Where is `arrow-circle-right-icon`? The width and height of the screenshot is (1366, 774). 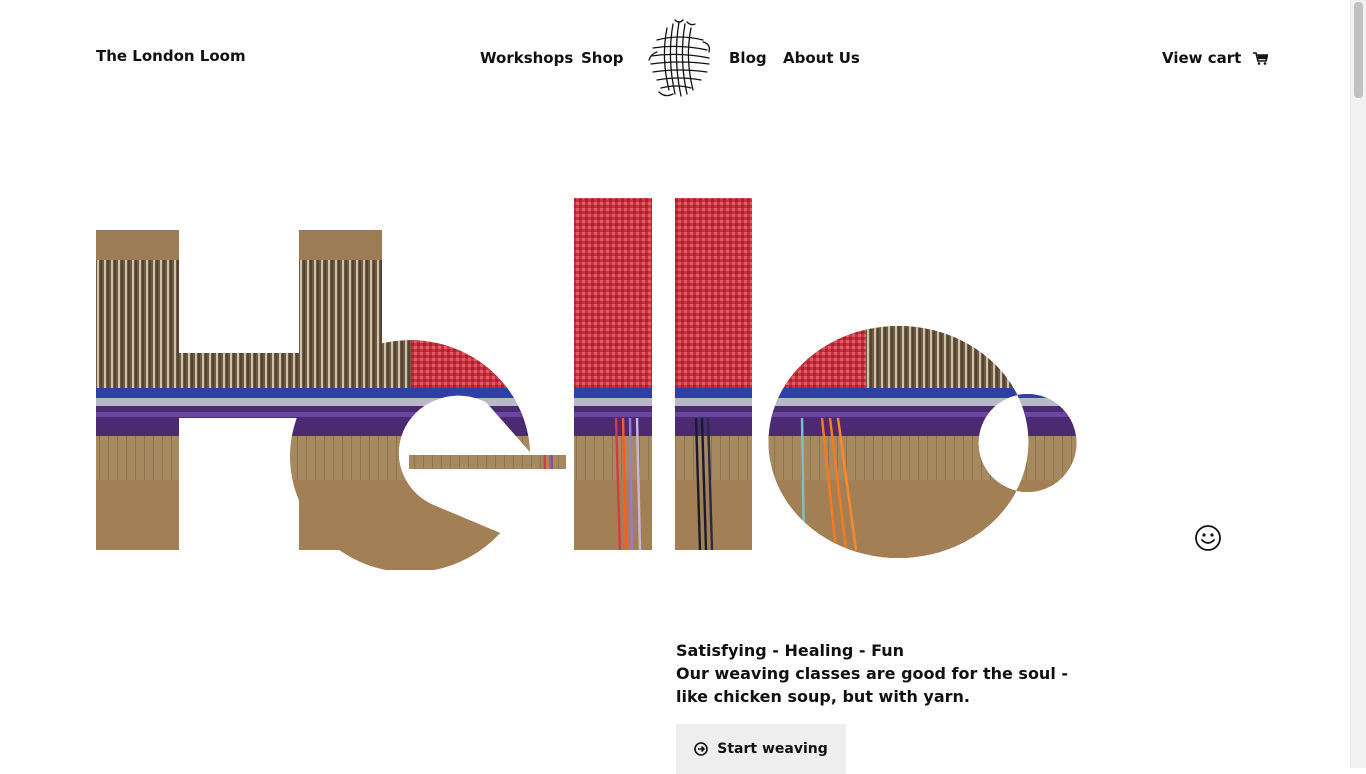
arrow-circle-right-icon is located at coordinates (701, 749).